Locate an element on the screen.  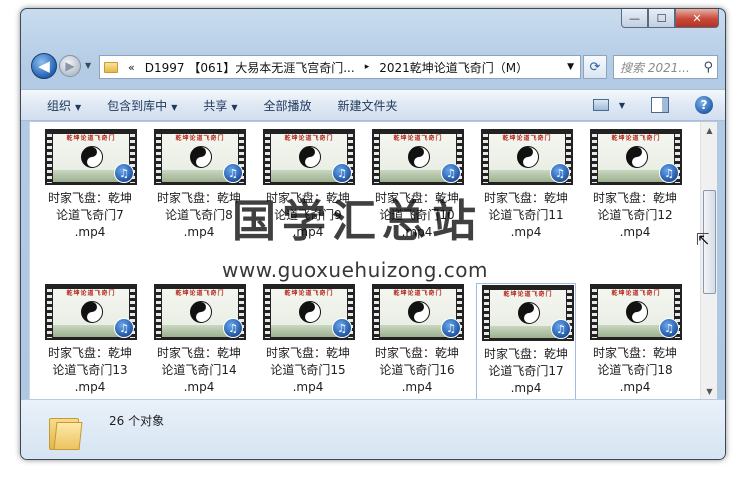
file-name-line2: 论道飞奇门15 is located at coordinates (308, 370).